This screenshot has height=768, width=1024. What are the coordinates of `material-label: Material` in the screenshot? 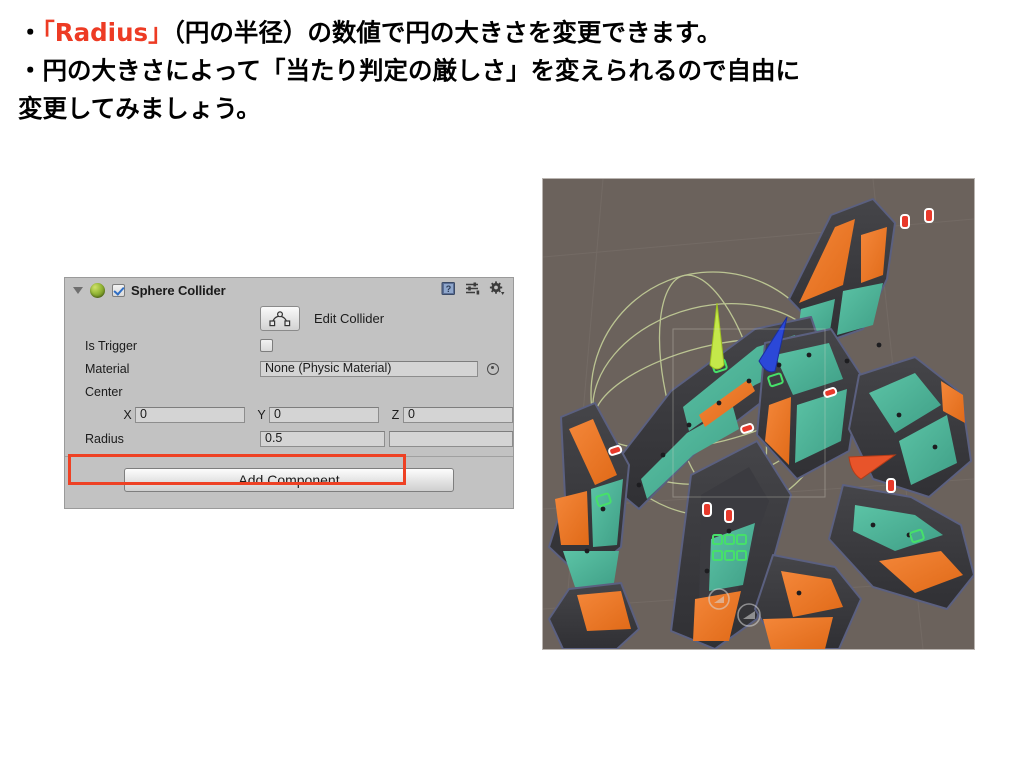 It's located at (107, 368).